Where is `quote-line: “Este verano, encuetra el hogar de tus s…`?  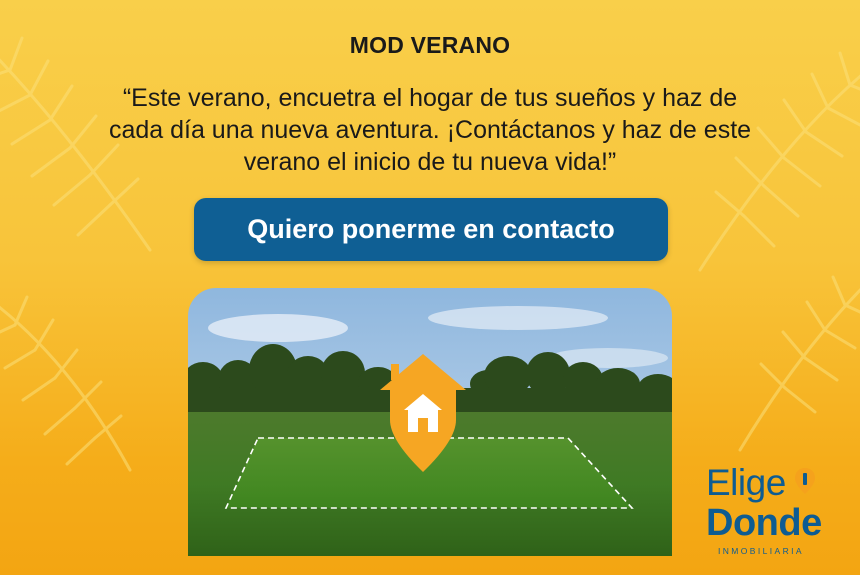
quote-line: “Este verano, encuetra el hogar de tus s… is located at coordinates (430, 98).